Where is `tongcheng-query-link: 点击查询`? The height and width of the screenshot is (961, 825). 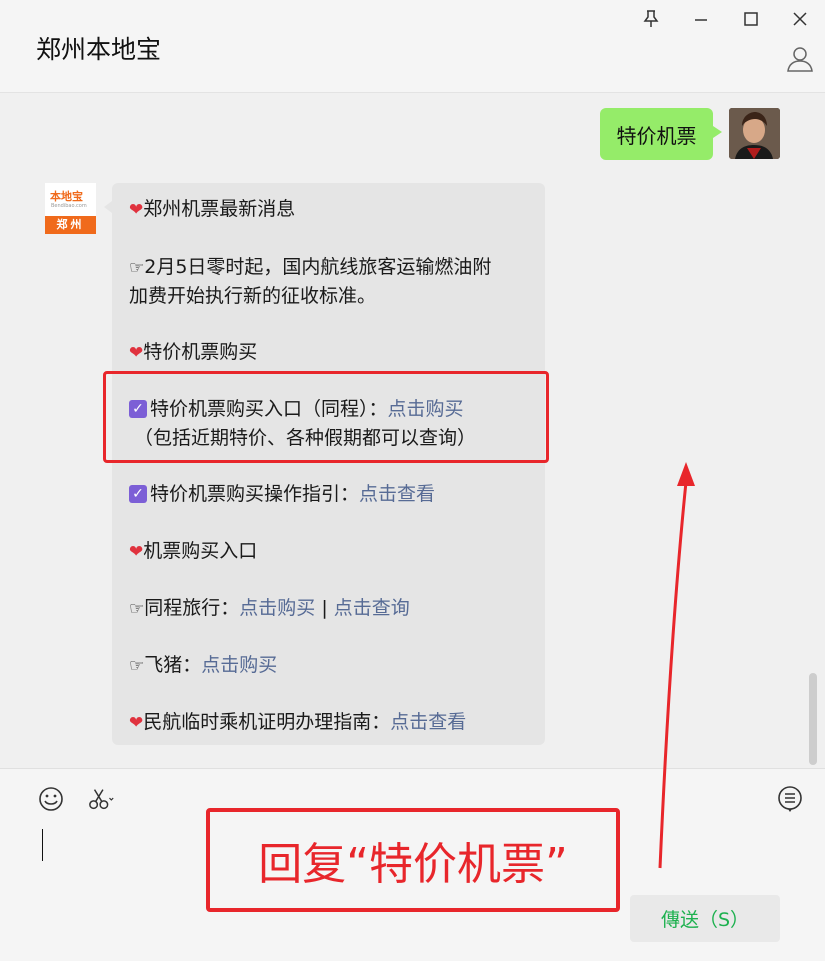 tongcheng-query-link: 点击查询 is located at coordinates (372, 608).